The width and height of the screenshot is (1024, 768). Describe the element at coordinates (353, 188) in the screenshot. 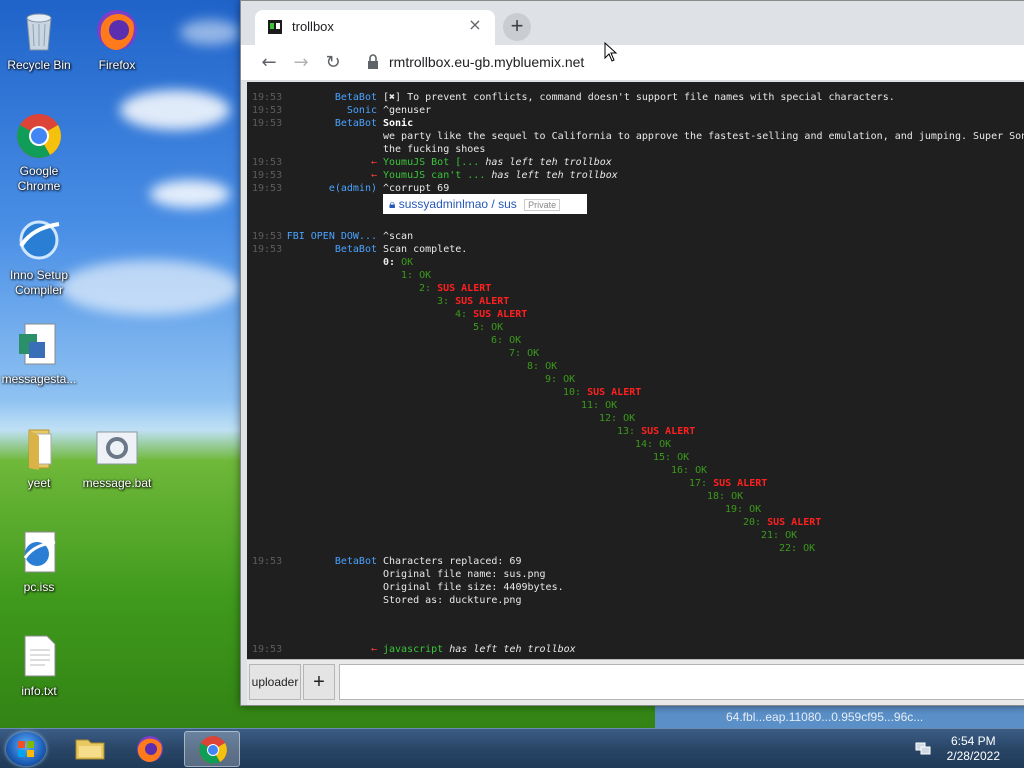

I see `nickname: e(admin)` at that location.